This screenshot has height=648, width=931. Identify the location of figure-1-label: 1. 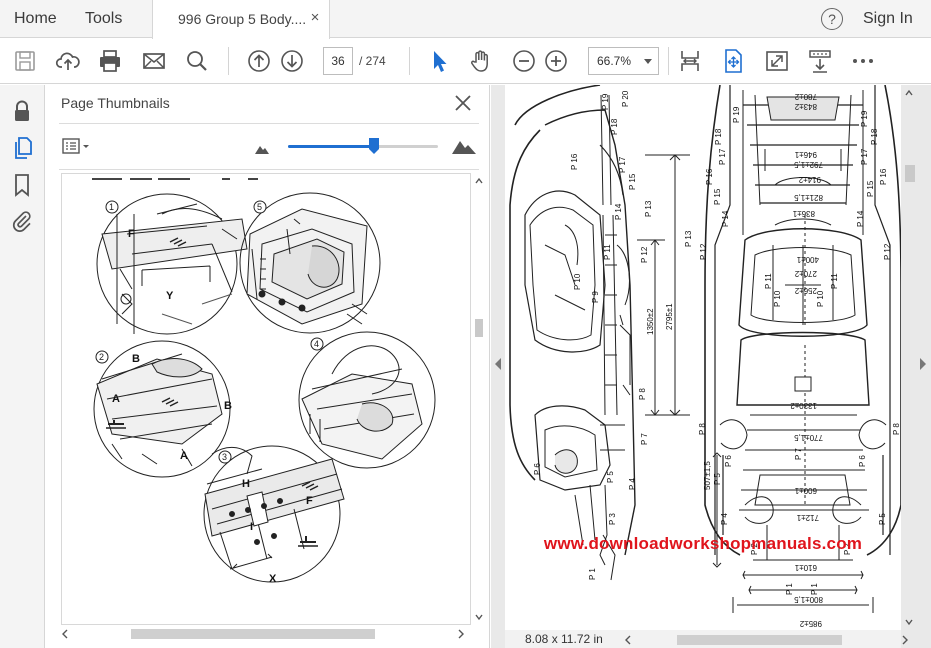
(111, 207).